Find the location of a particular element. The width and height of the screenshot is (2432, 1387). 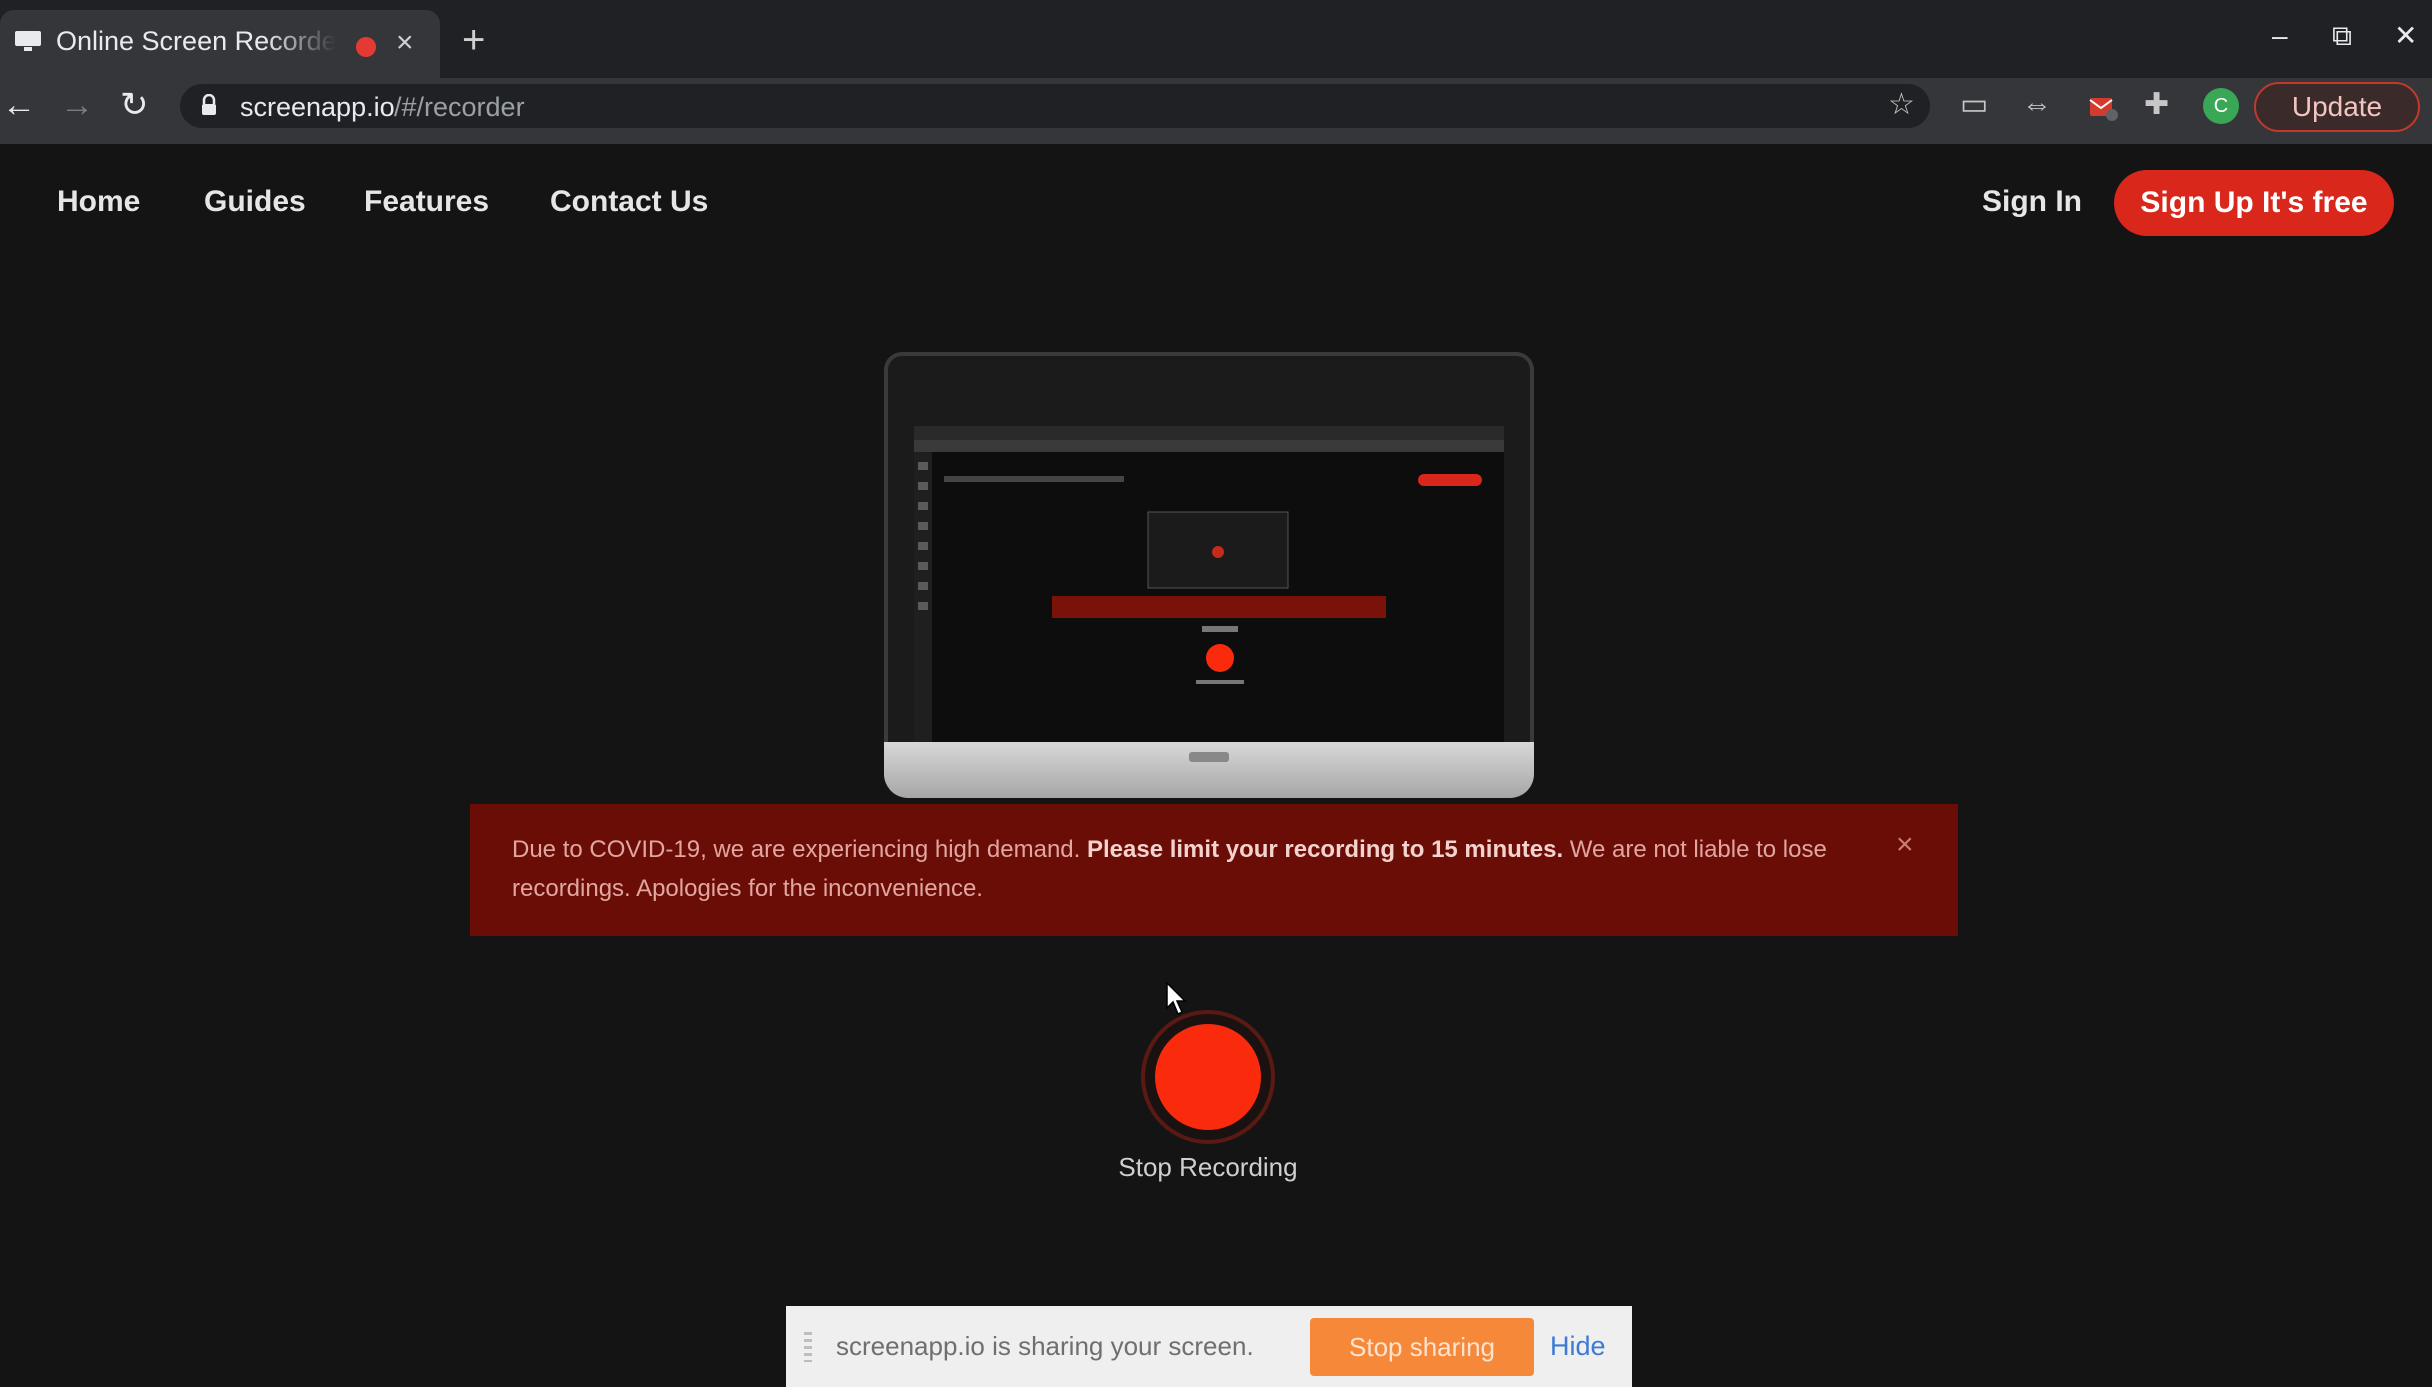

mouse-cursor-icon is located at coordinates (1176, 999).